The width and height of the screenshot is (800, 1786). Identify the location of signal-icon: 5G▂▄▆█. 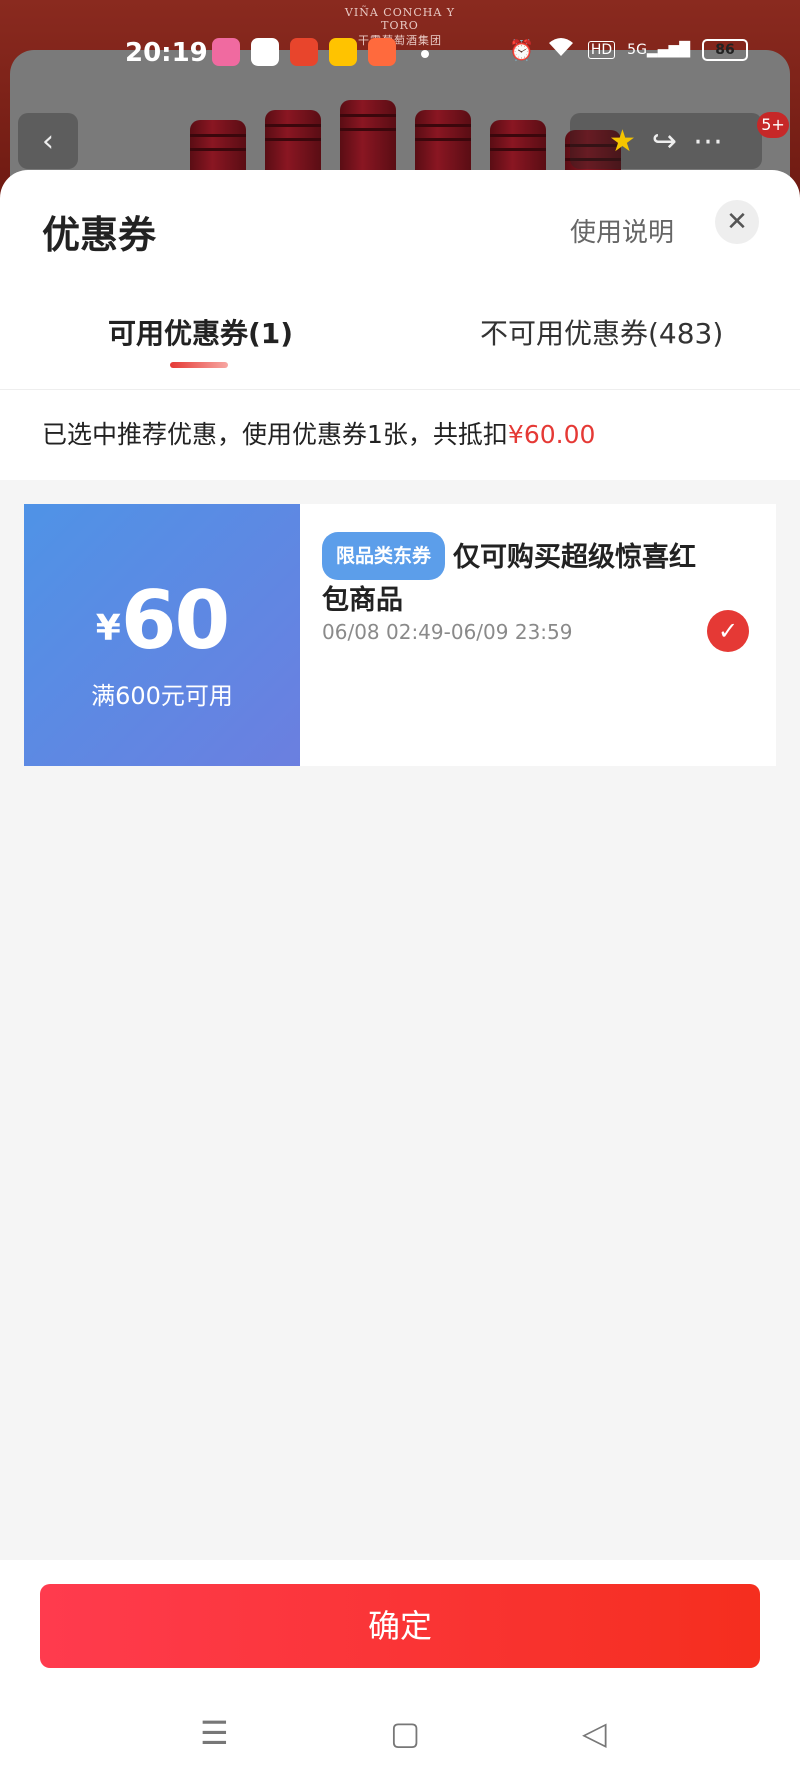
(658, 49).